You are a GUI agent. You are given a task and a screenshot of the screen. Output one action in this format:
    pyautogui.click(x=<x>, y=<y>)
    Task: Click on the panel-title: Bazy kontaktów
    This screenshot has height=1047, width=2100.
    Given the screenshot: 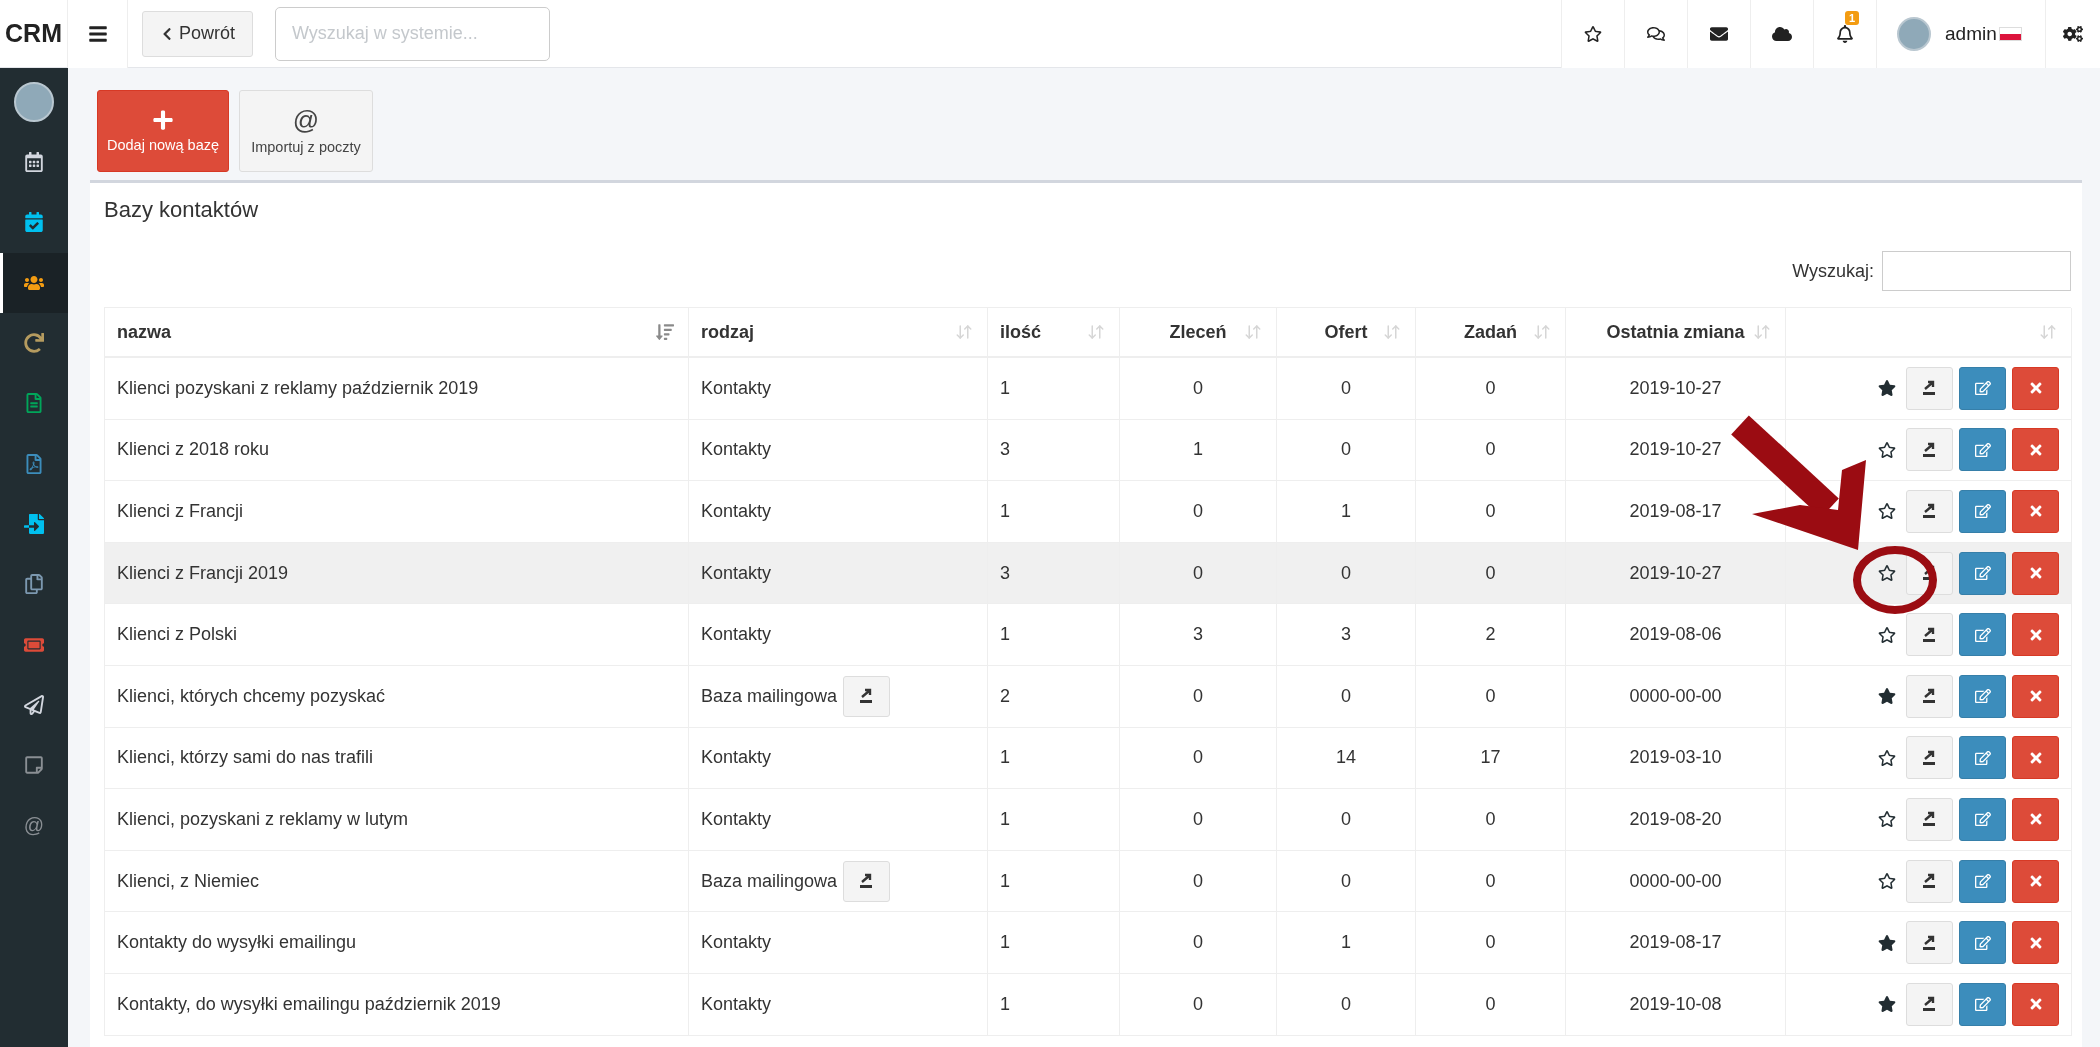 What is the action you would take?
    pyautogui.click(x=182, y=210)
    